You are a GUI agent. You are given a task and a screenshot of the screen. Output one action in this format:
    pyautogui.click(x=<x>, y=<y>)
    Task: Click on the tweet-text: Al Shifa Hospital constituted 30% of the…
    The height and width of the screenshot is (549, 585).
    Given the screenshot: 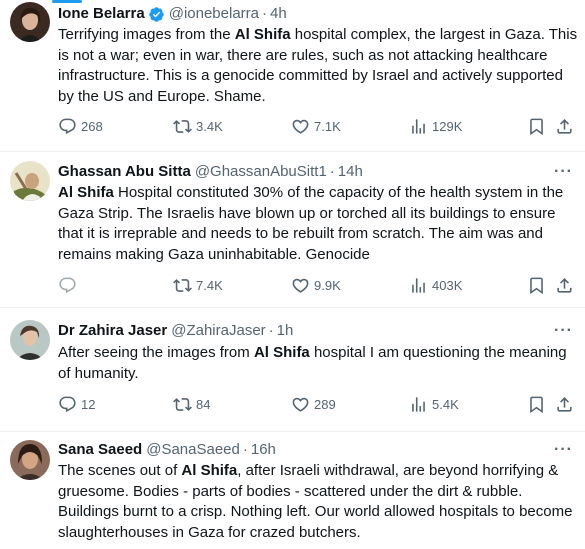 What is the action you would take?
    pyautogui.click(x=318, y=224)
    